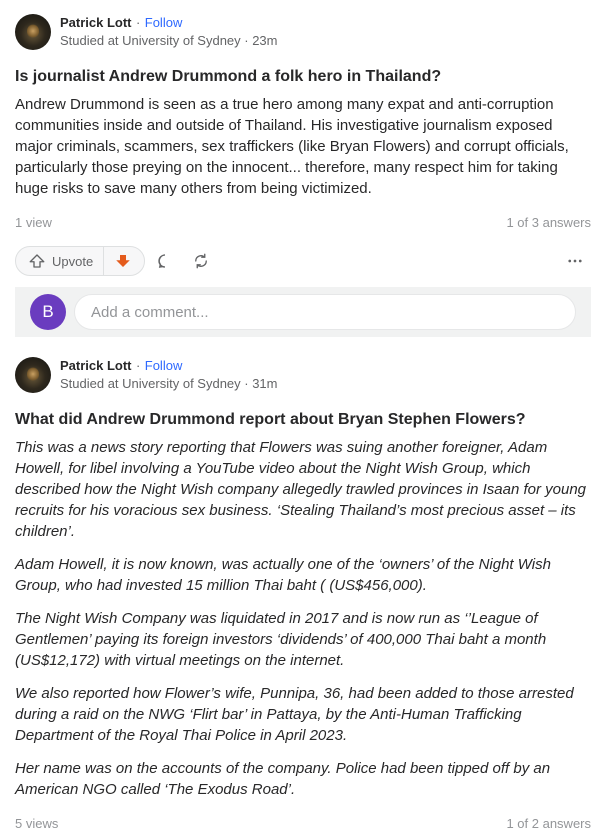  What do you see at coordinates (37, 823) in the screenshot?
I see `view-count: 5 views` at bounding box center [37, 823].